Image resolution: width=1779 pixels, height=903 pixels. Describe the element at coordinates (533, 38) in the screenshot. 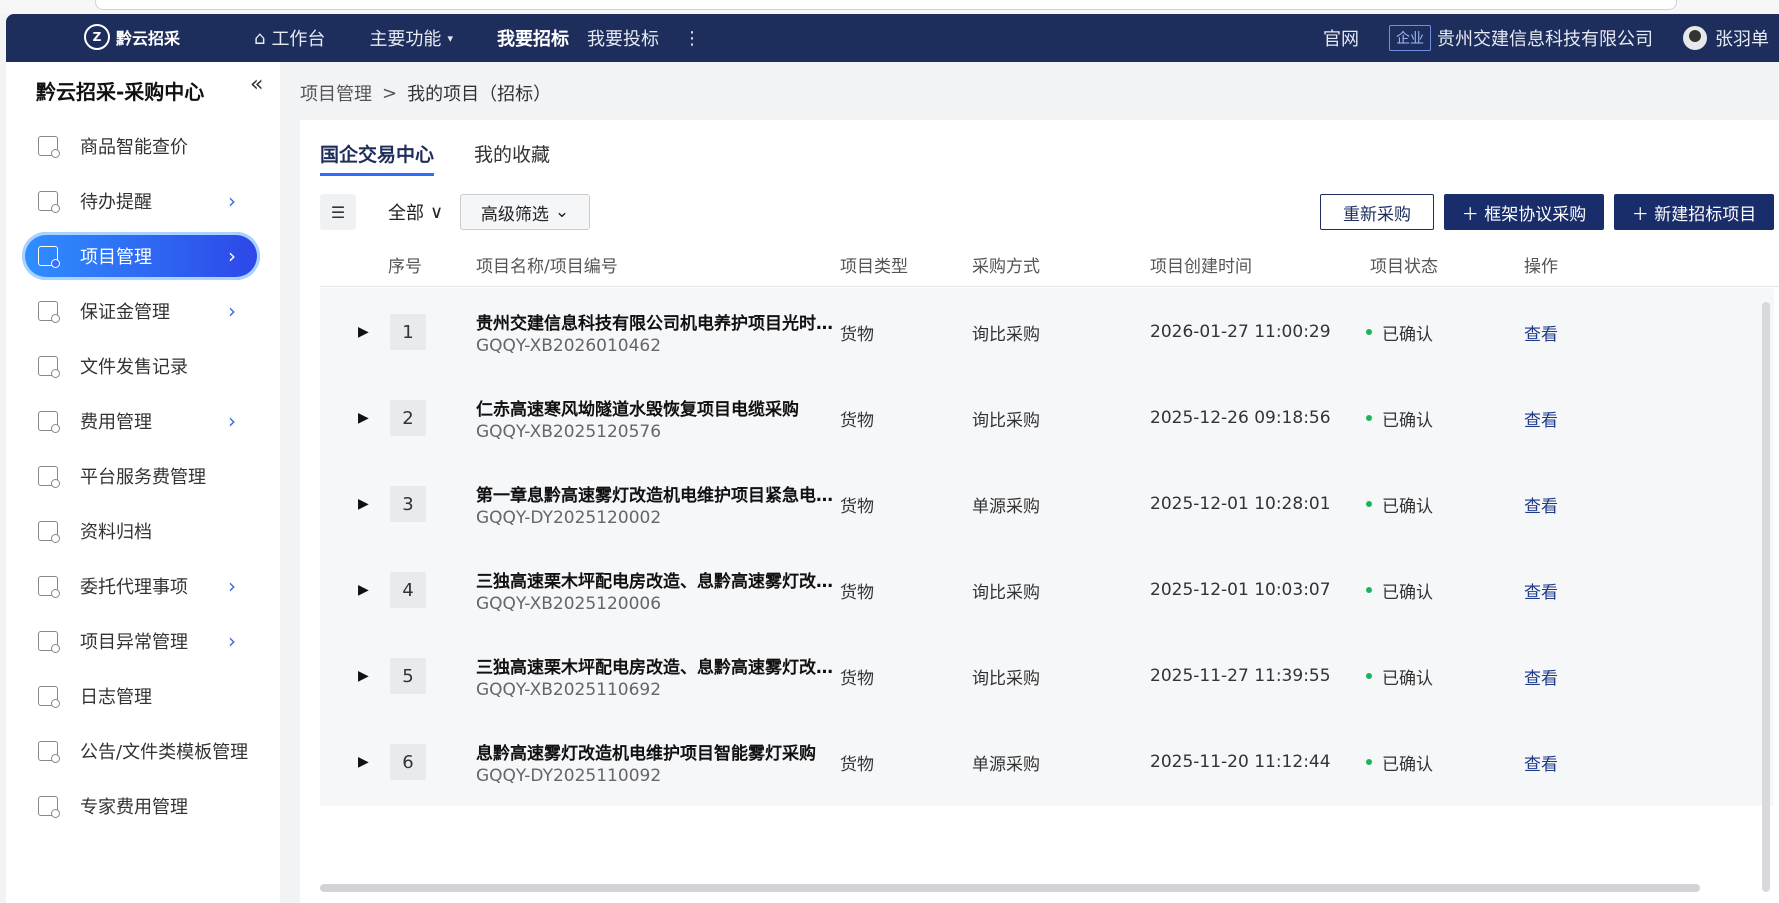

I see `nav-tender: 我要招标` at that location.